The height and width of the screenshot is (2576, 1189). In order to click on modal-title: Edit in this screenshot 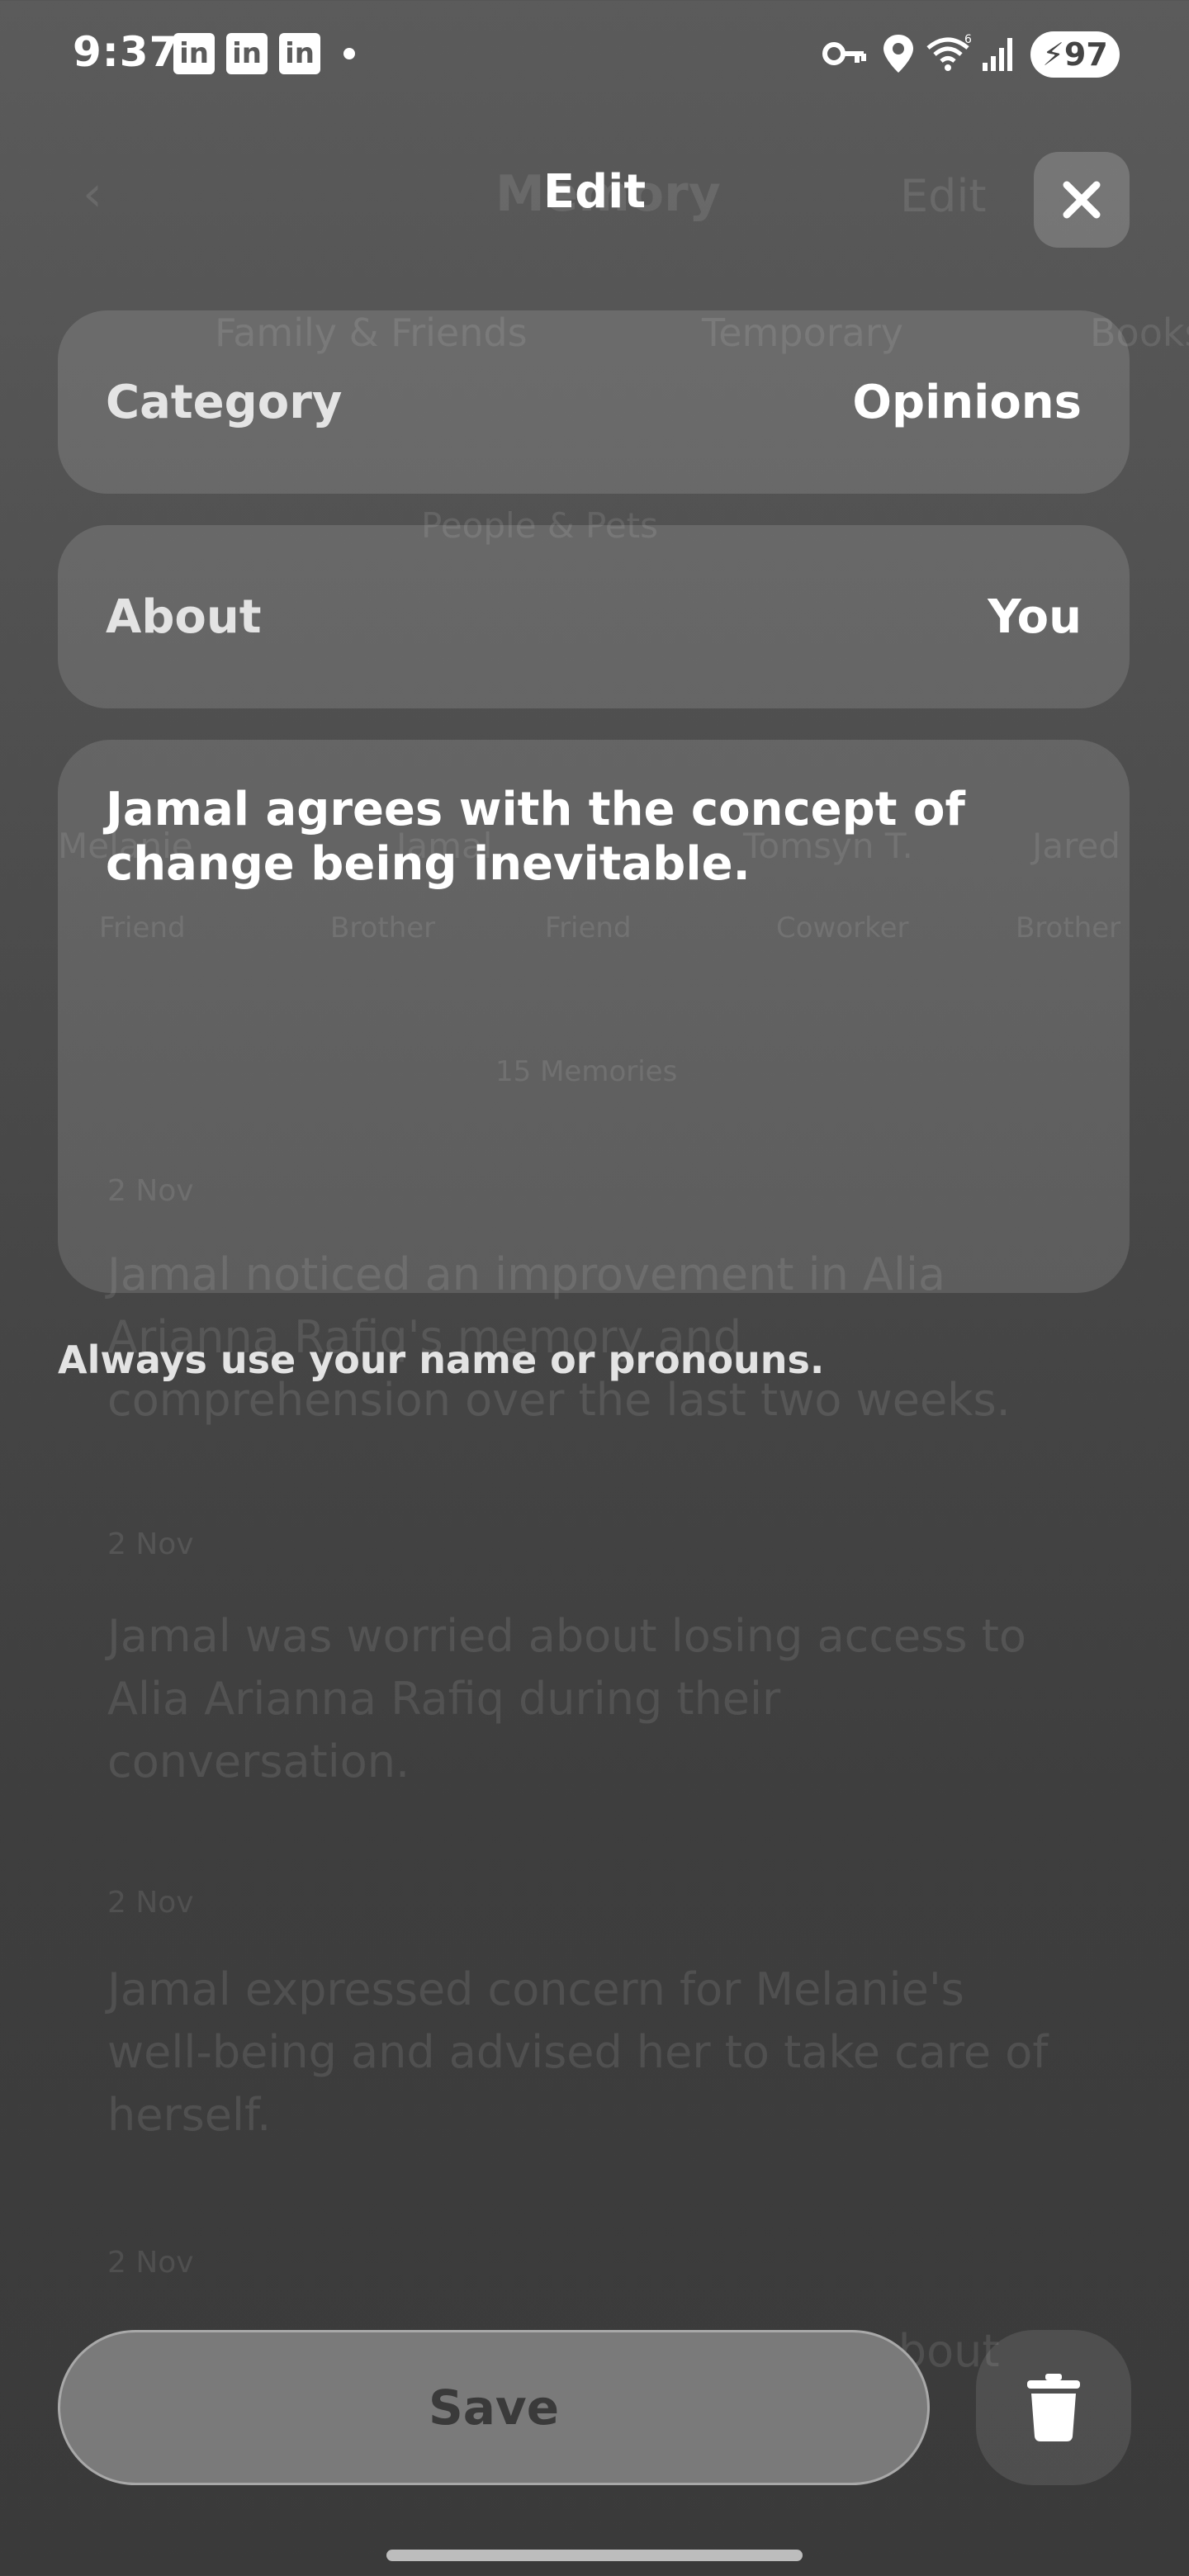, I will do `click(594, 192)`.